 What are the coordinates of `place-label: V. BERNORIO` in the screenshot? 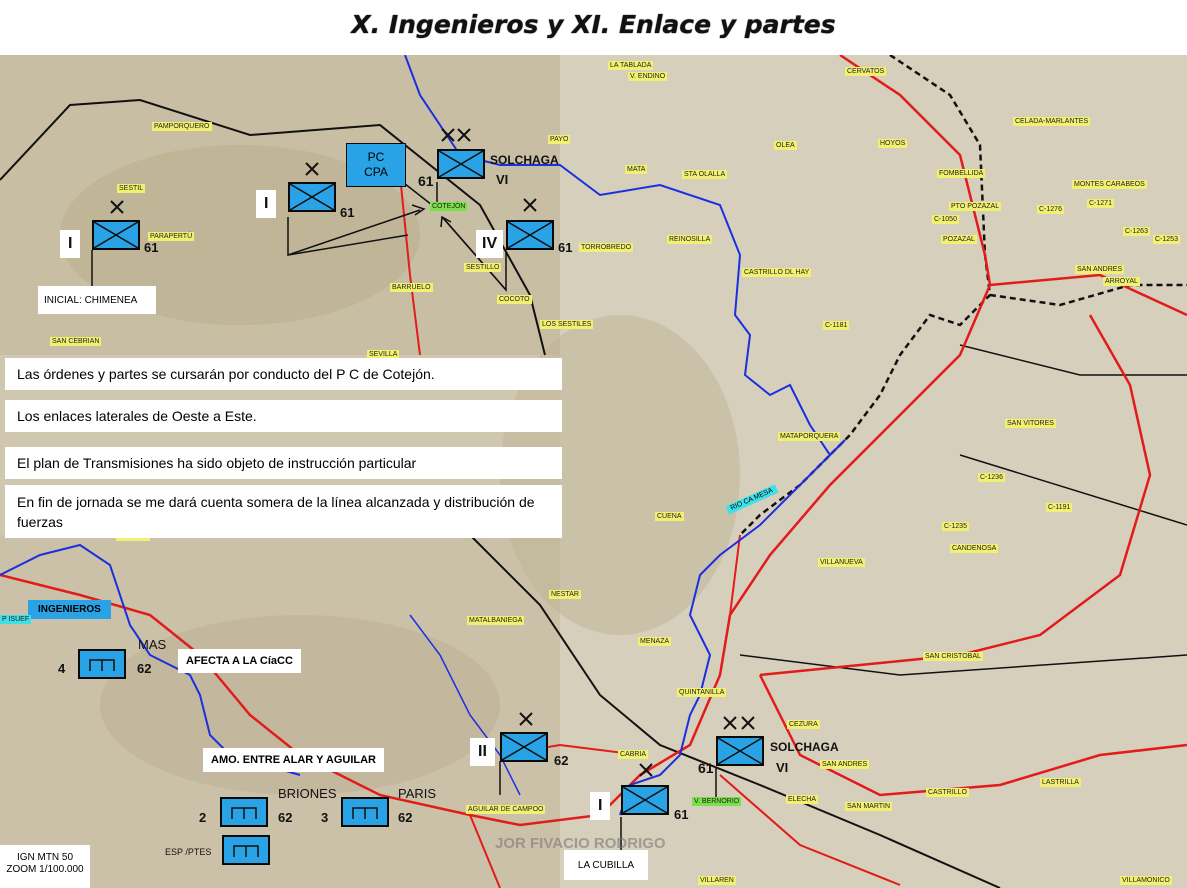 It's located at (717, 801).